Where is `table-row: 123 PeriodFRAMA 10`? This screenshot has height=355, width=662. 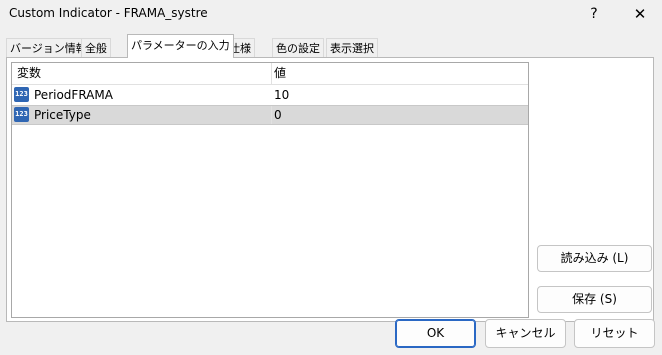 table-row: 123 PeriodFRAMA 10 is located at coordinates (270, 95).